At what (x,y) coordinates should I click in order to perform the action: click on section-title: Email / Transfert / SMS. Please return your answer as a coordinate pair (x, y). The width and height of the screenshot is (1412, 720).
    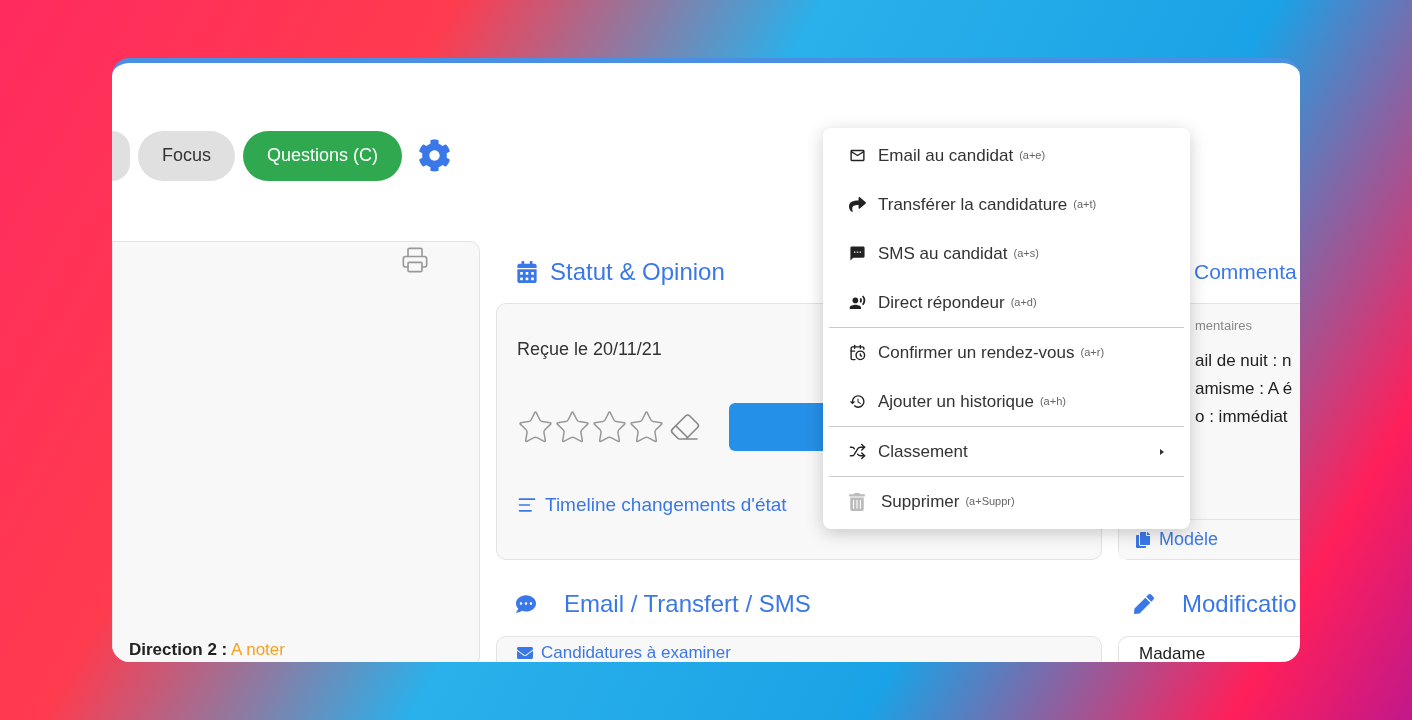
    Looking at the image, I should click on (687, 604).